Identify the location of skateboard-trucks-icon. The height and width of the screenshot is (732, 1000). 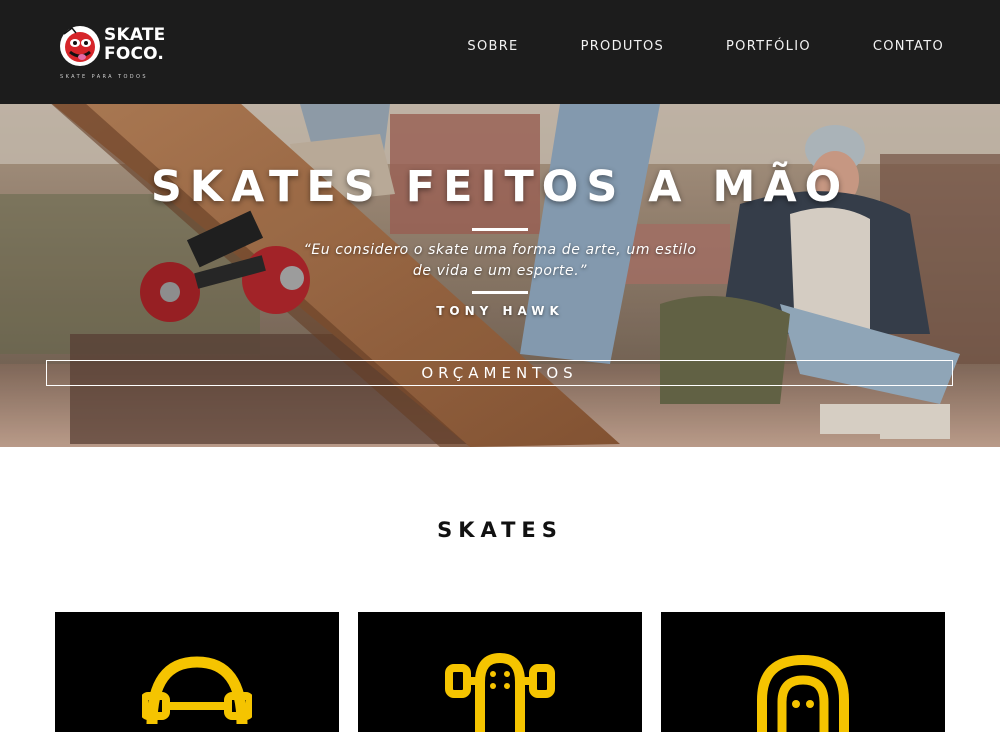
(500, 692).